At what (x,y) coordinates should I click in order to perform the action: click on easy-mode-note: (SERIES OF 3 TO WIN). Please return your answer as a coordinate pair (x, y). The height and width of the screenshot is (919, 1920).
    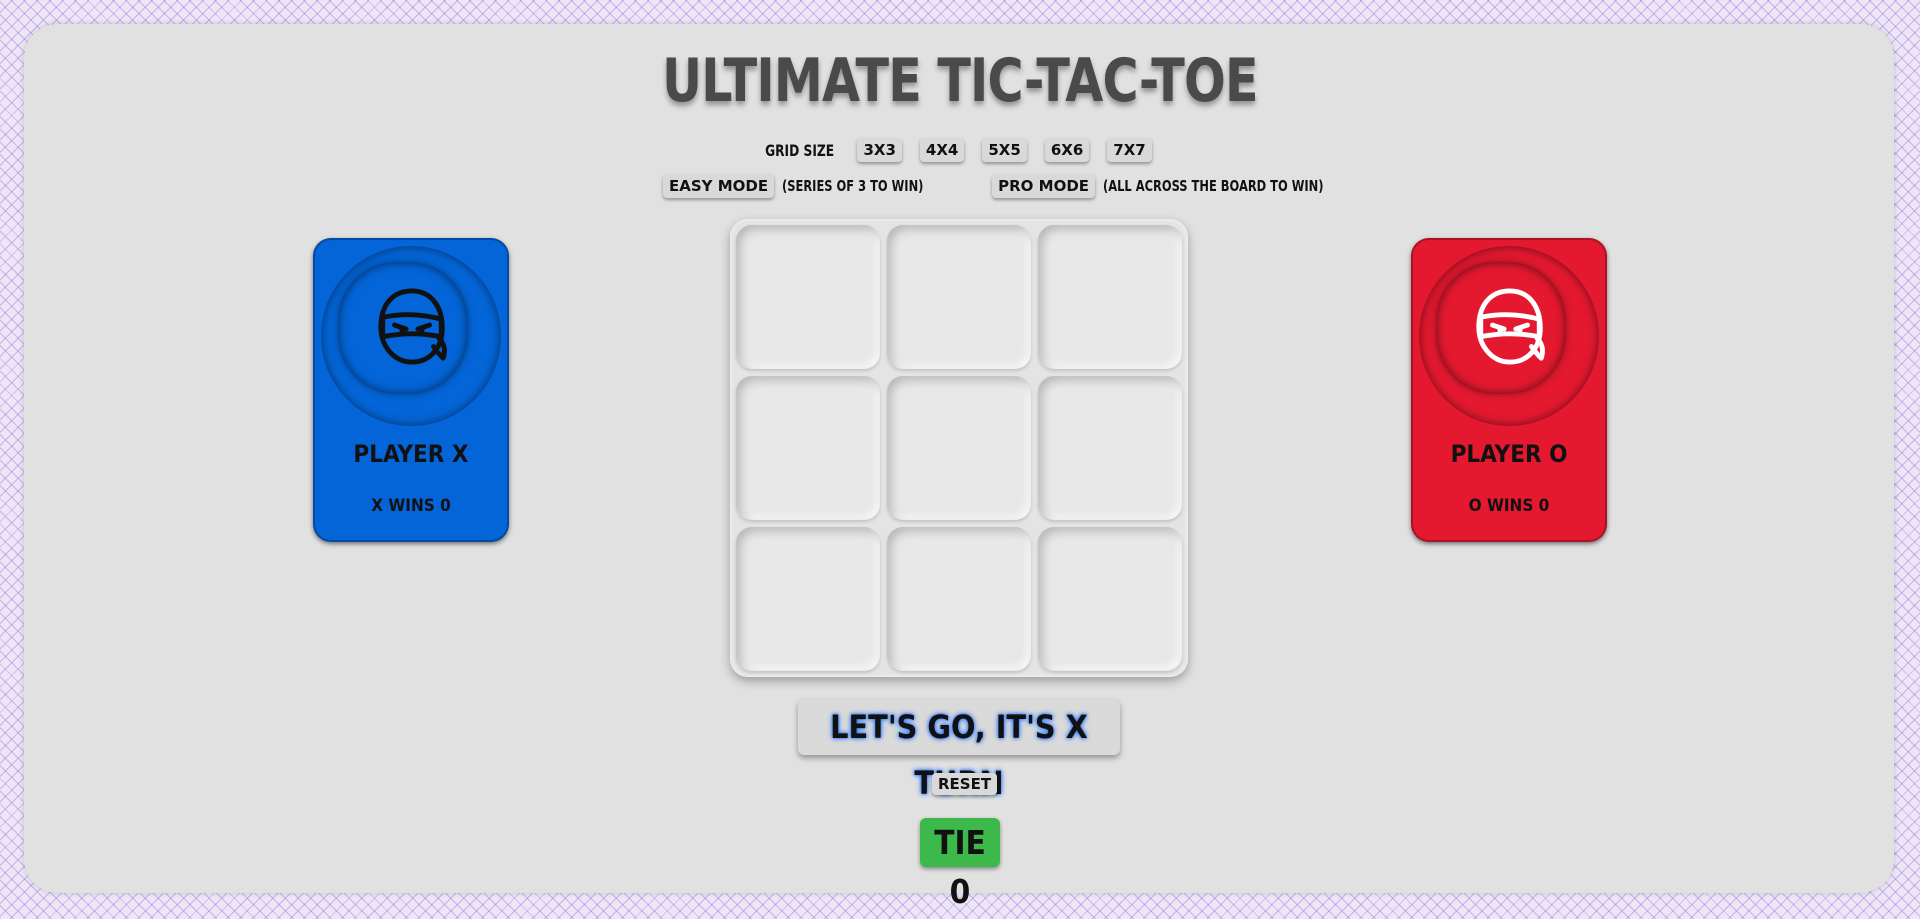
    Looking at the image, I should click on (853, 186).